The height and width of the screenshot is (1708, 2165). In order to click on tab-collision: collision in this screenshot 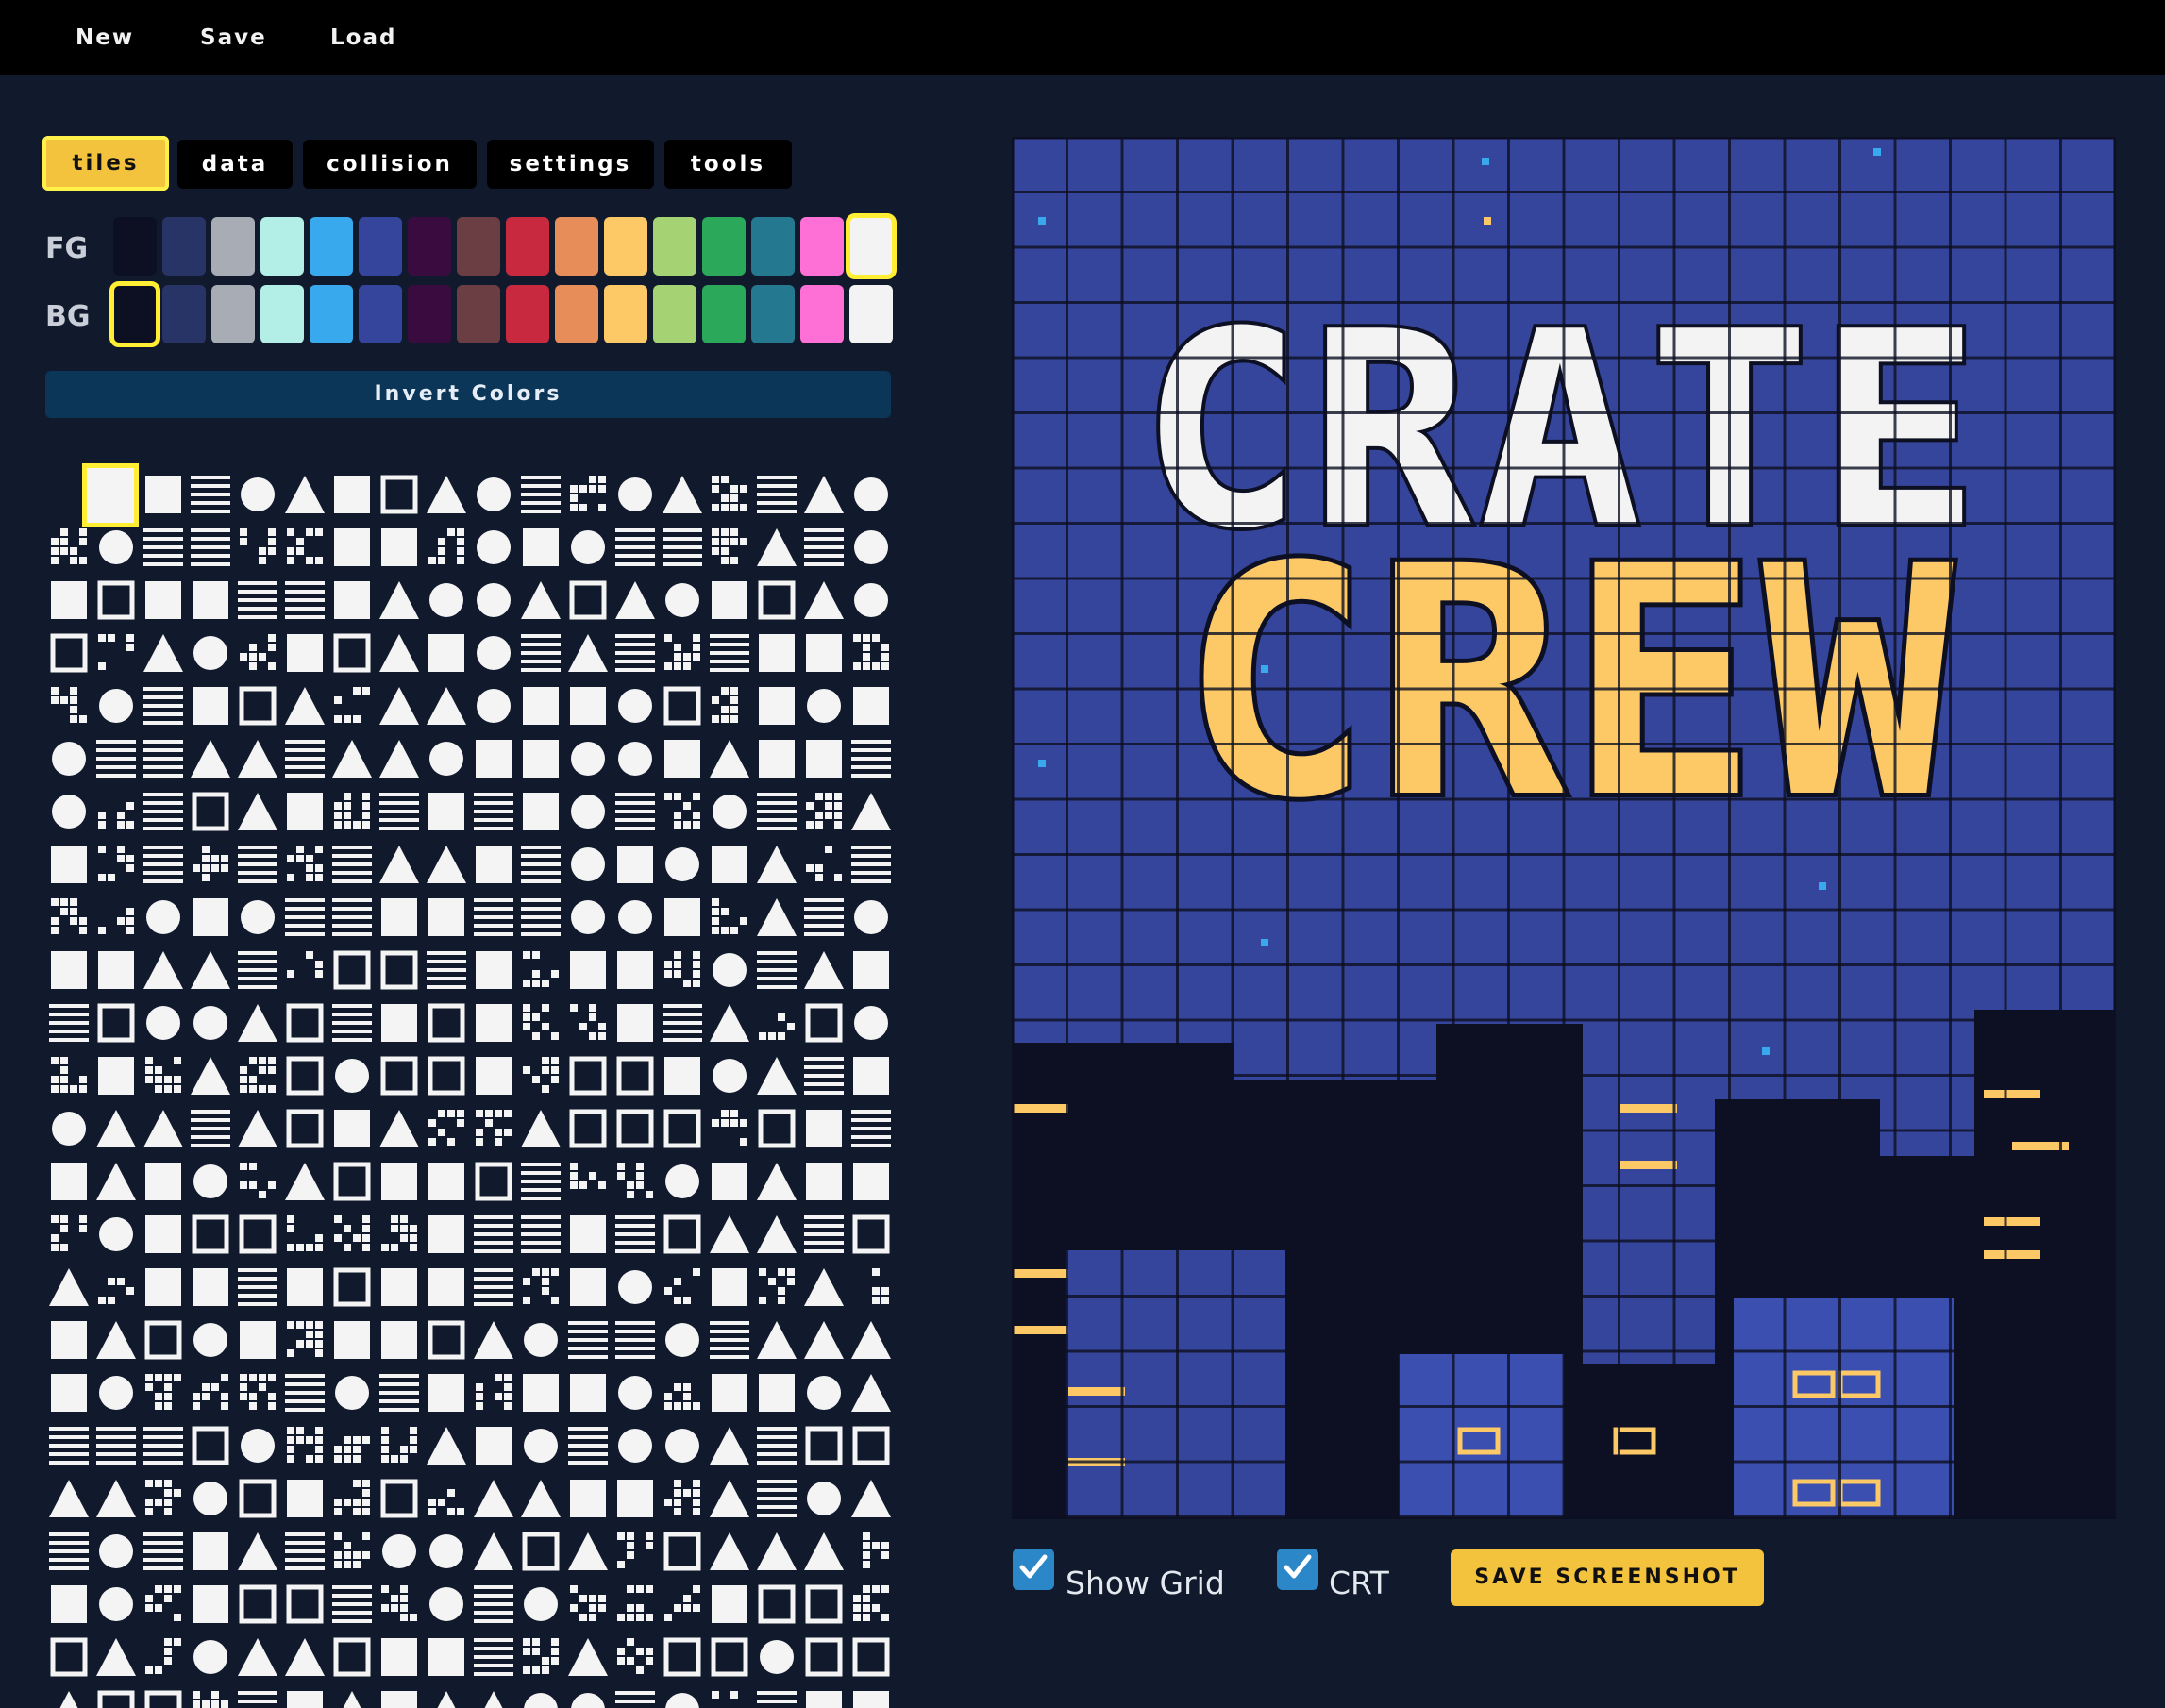, I will do `click(390, 164)`.